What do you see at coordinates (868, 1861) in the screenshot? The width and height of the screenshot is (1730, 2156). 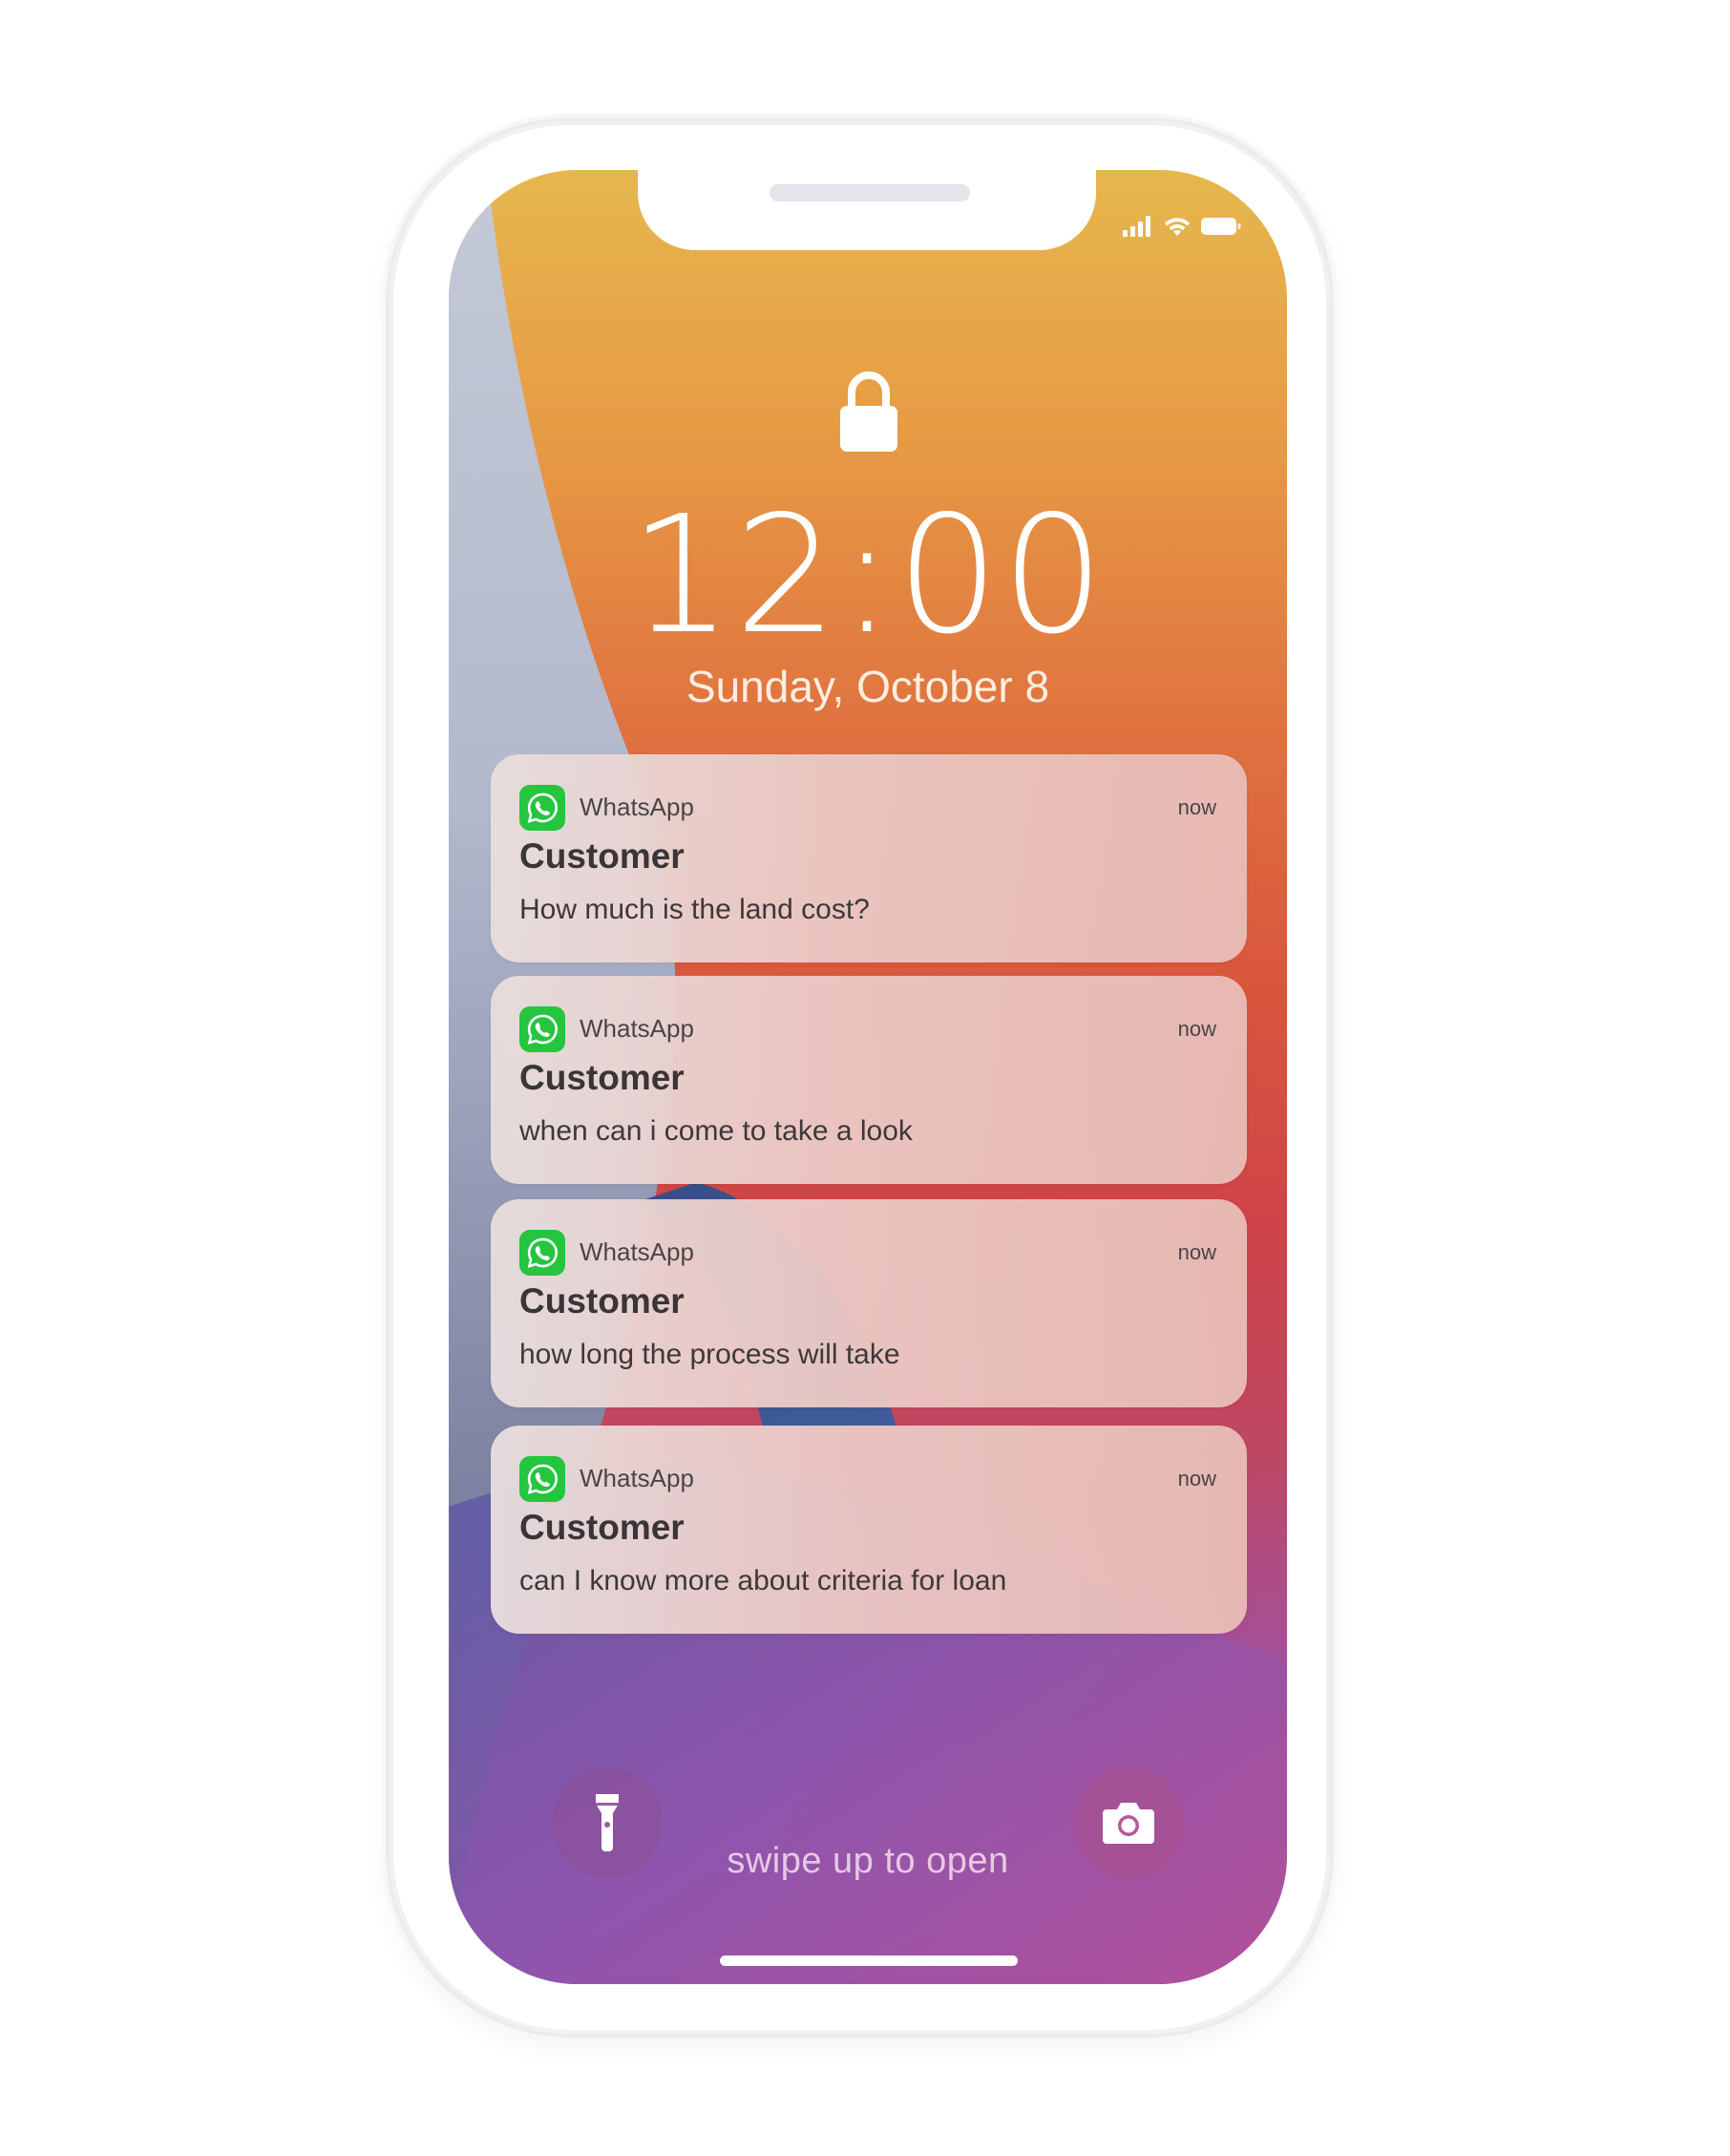 I see `swipe-hint: swipe up to open` at bounding box center [868, 1861].